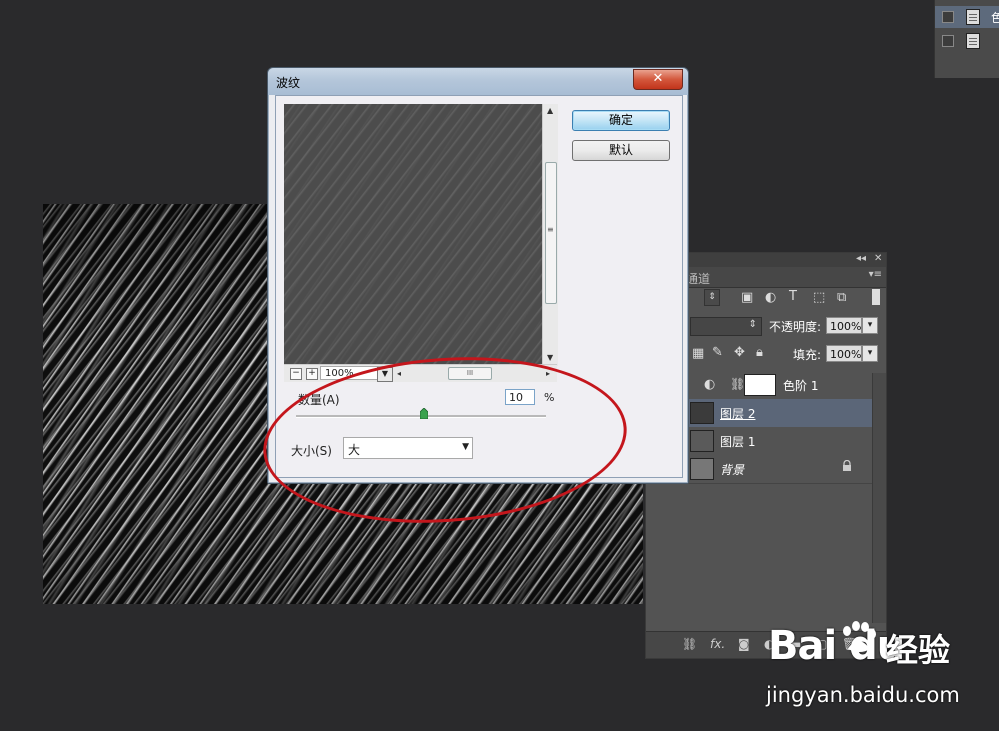 The width and height of the screenshot is (999, 731). What do you see at coordinates (801, 386) in the screenshot?
I see `layer-name: 色阶 1` at bounding box center [801, 386].